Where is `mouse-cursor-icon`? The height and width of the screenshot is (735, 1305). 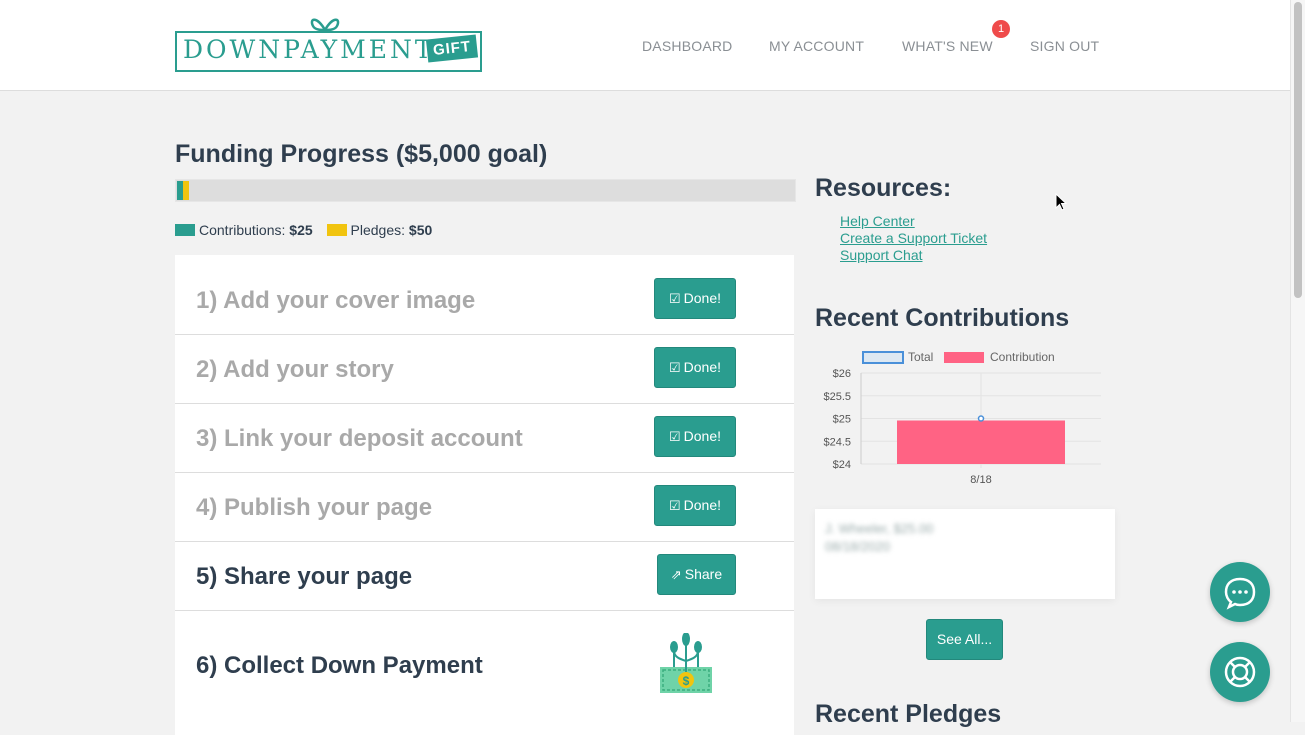
mouse-cursor-icon is located at coordinates (1061, 202).